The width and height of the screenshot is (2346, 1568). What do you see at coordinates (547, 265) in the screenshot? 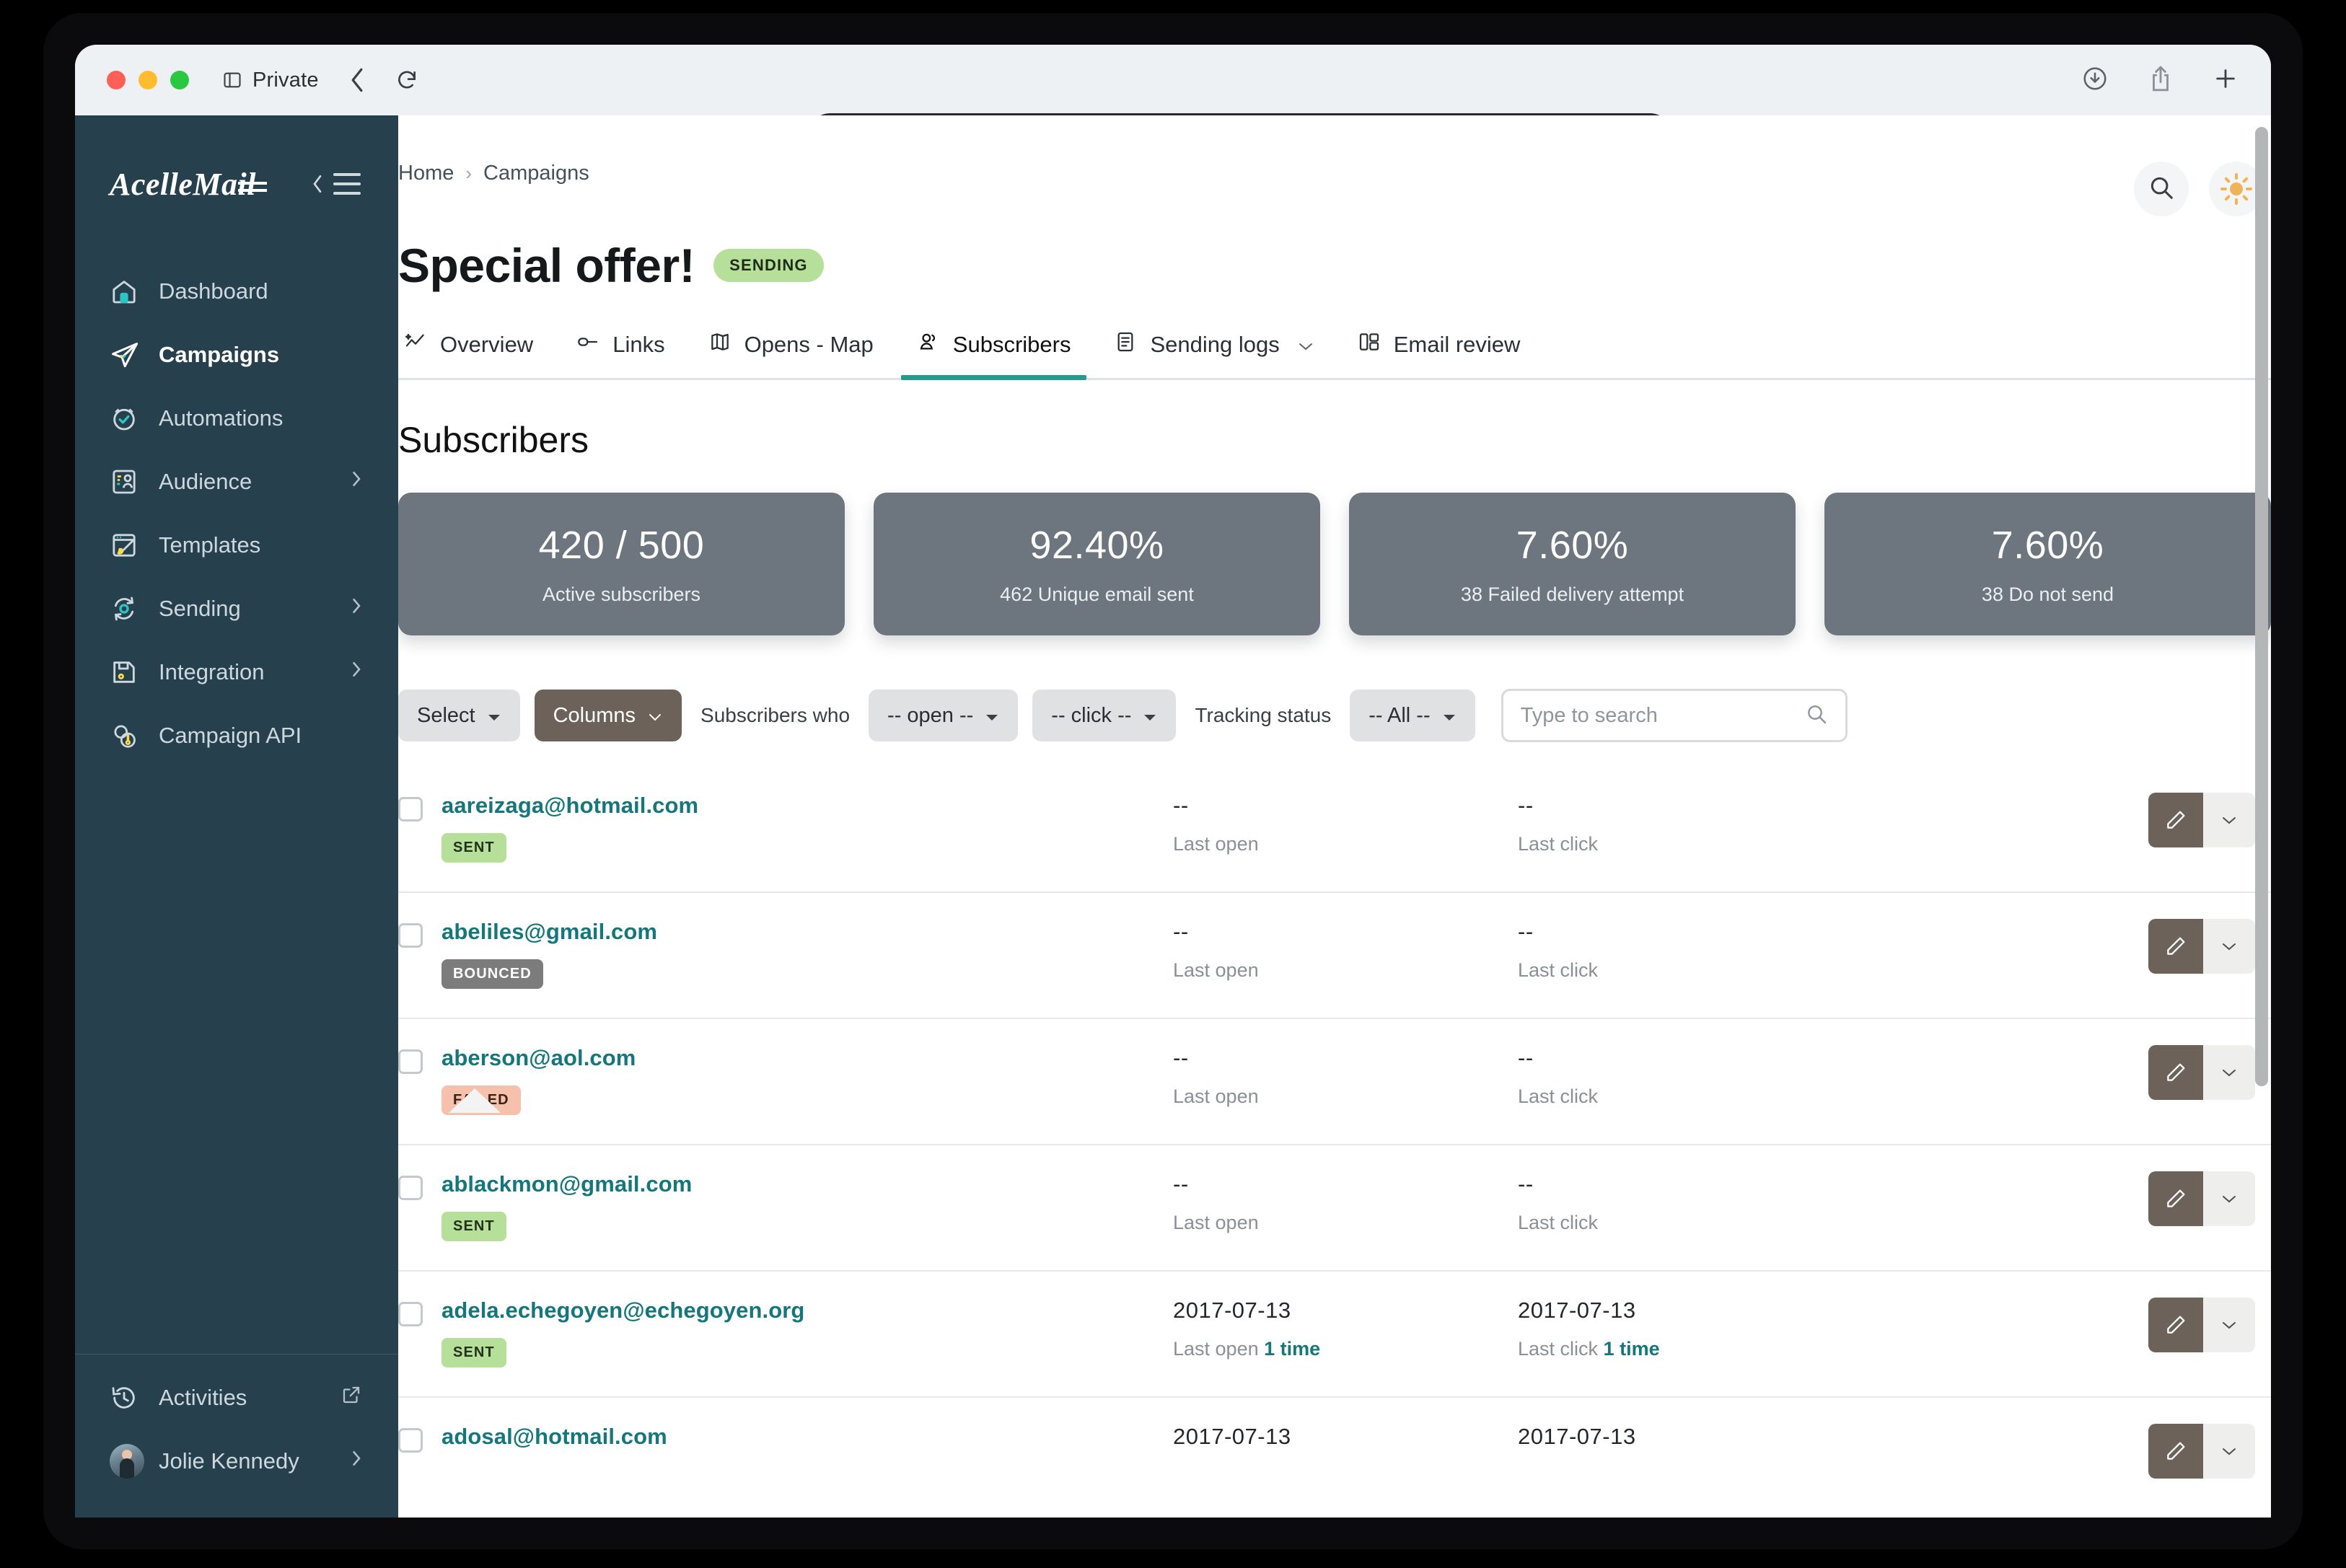
I see `page-title: Special offer!` at bounding box center [547, 265].